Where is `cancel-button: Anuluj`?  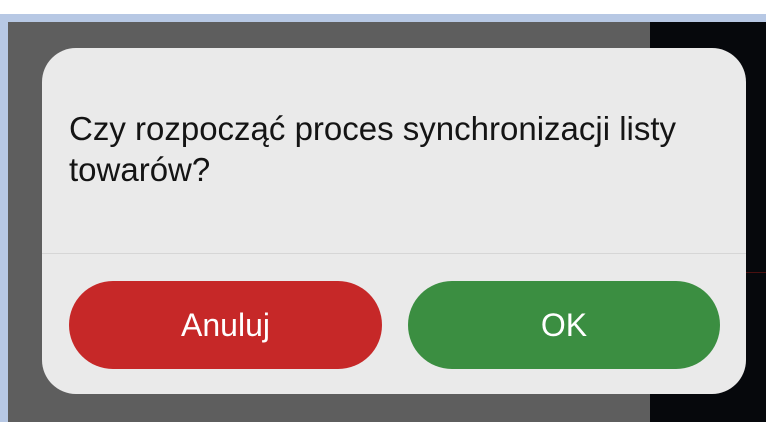
cancel-button: Anuluj is located at coordinates (225, 325).